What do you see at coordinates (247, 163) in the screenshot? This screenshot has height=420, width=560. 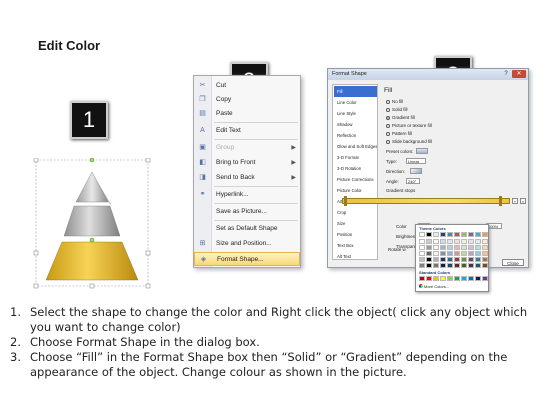 I see `menu-item-bring-to-front: ◧ Bring to Front ▶` at bounding box center [247, 163].